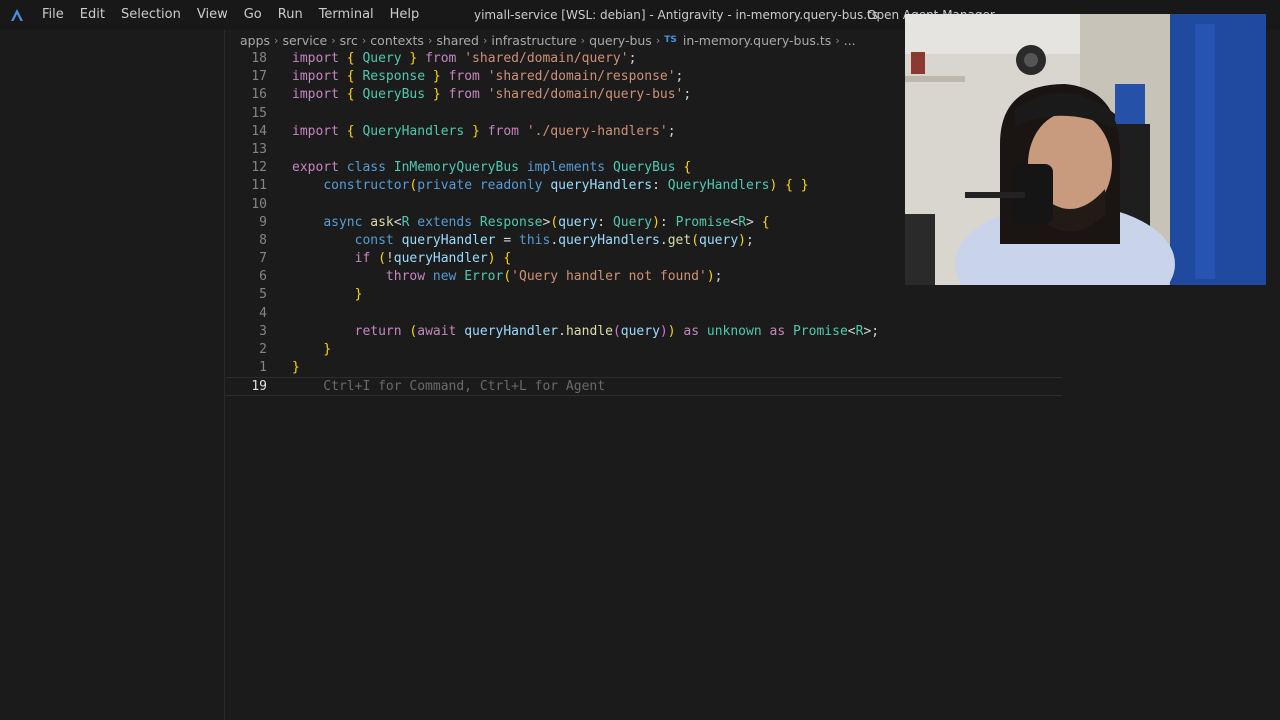 This screenshot has height=720, width=1280. I want to click on line-number: 14, so click(259, 131).